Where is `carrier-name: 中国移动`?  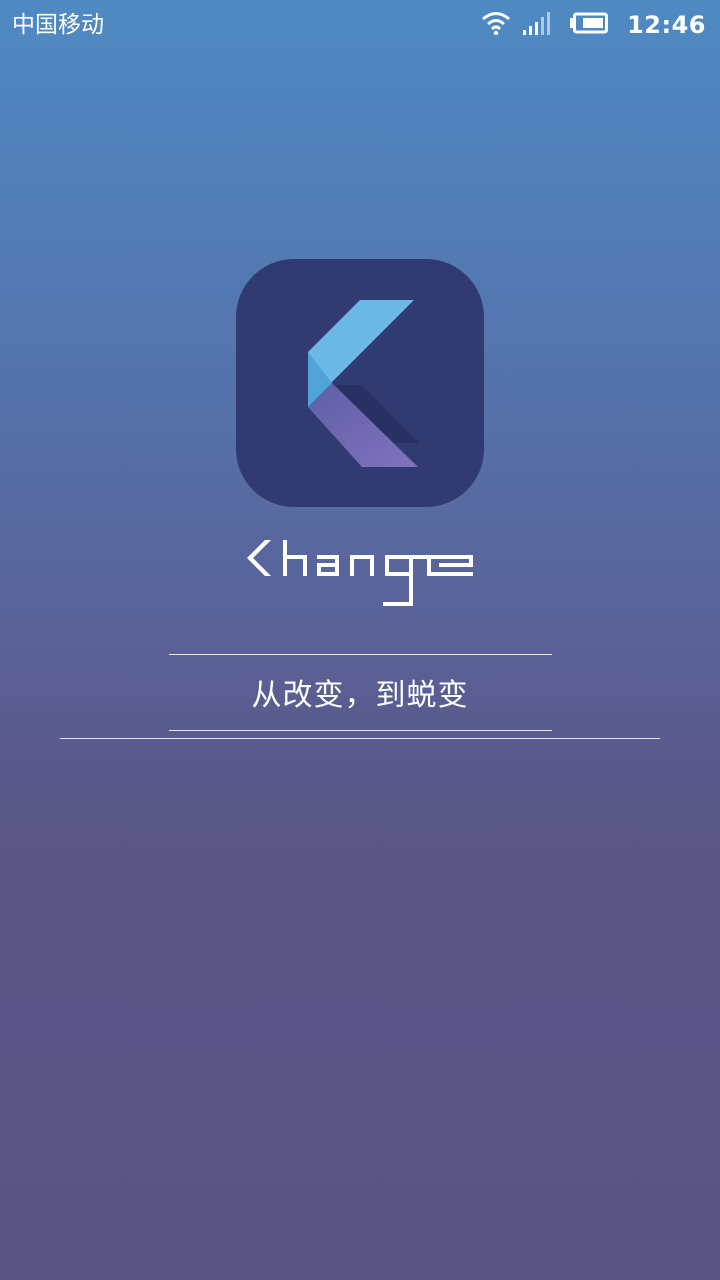 carrier-name: 中国移动 is located at coordinates (58, 25).